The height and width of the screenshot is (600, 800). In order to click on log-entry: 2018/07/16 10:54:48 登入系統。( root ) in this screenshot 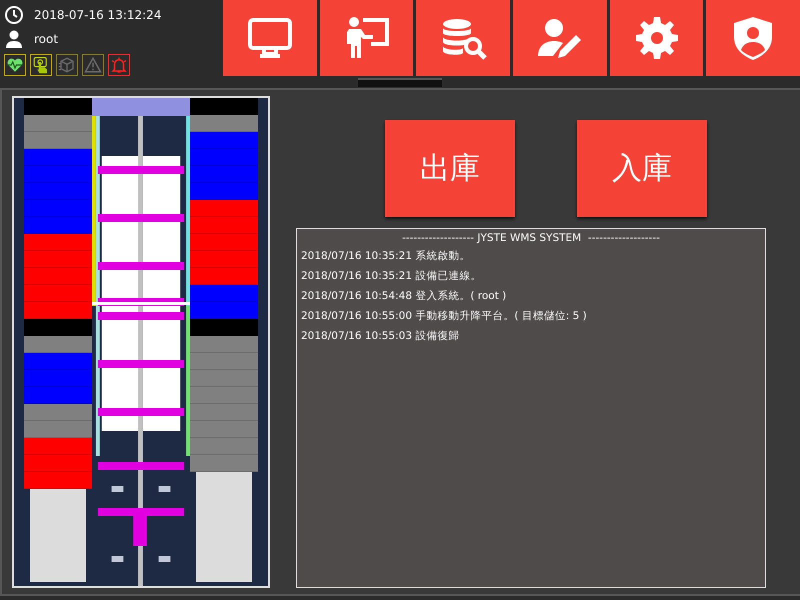, I will do `click(404, 296)`.